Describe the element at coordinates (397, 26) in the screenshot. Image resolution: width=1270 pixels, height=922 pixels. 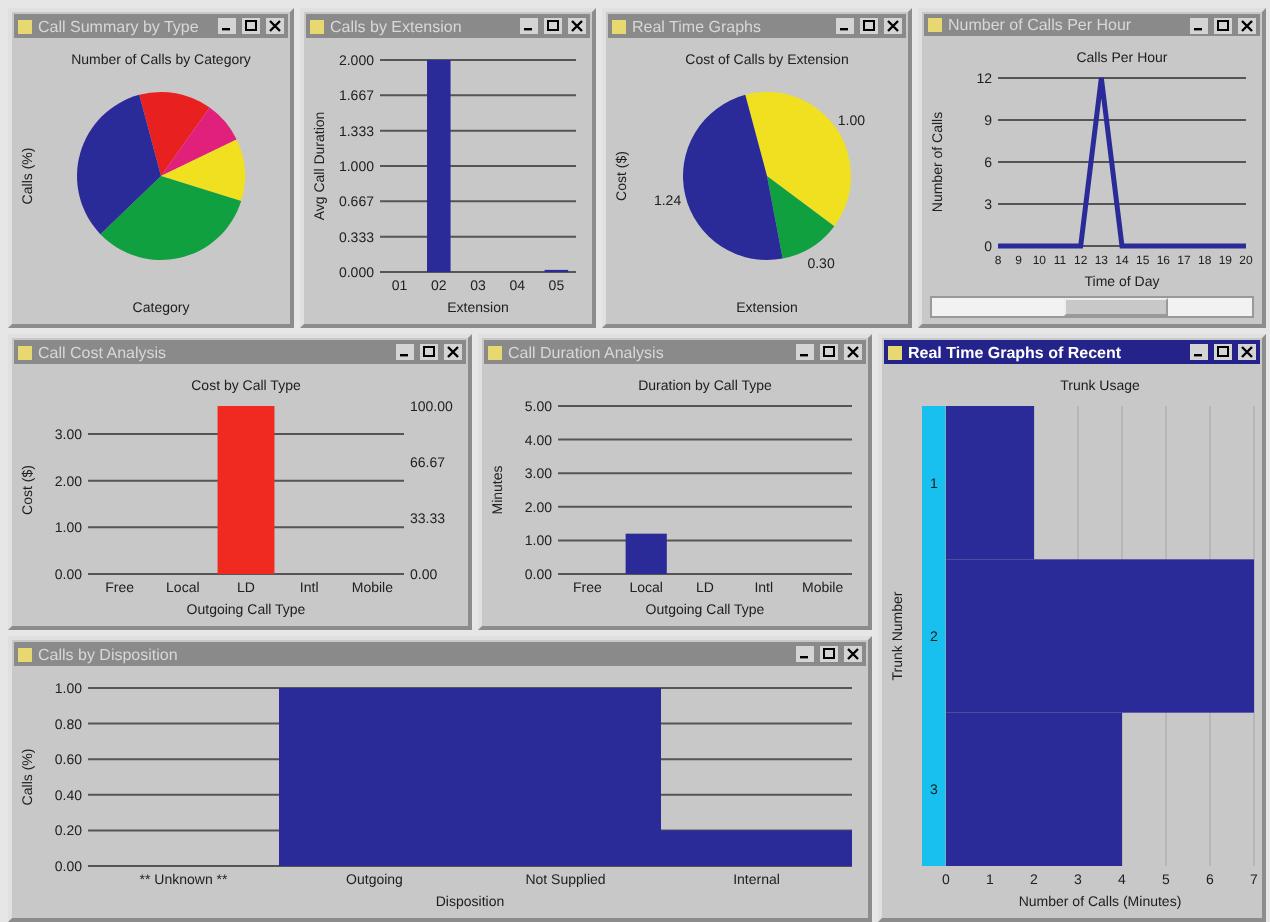
I see `window-title: Calls by Extension` at that location.